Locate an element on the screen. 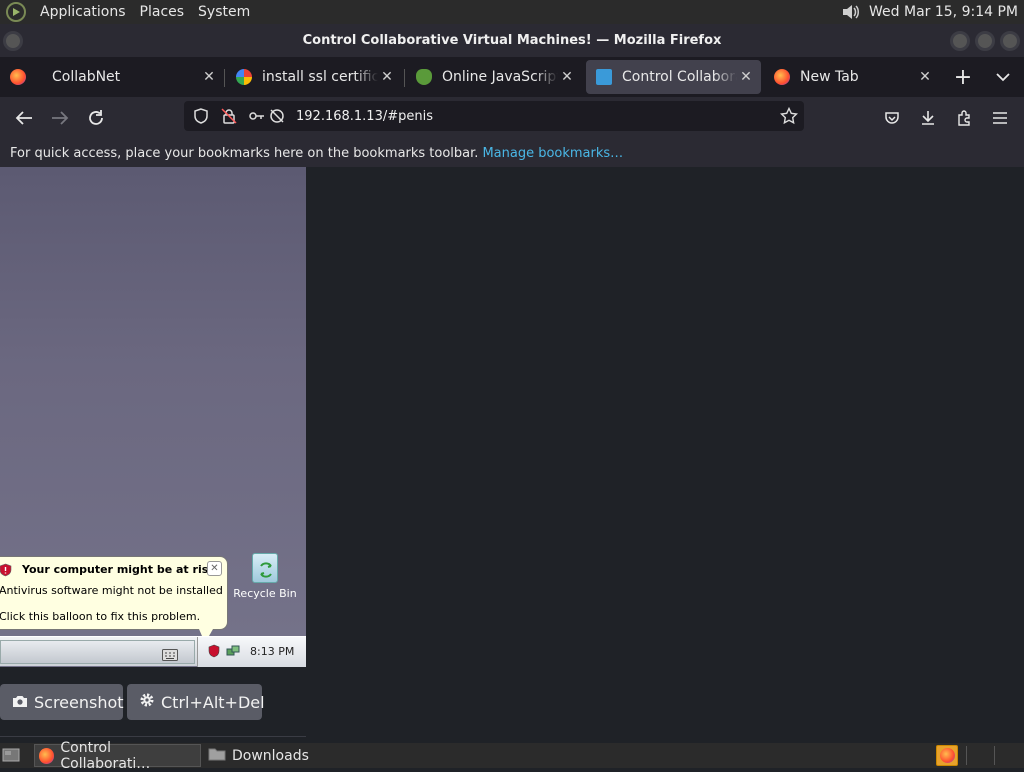 This screenshot has height=772, width=1024. menu-places: Places is located at coordinates (162, 12).